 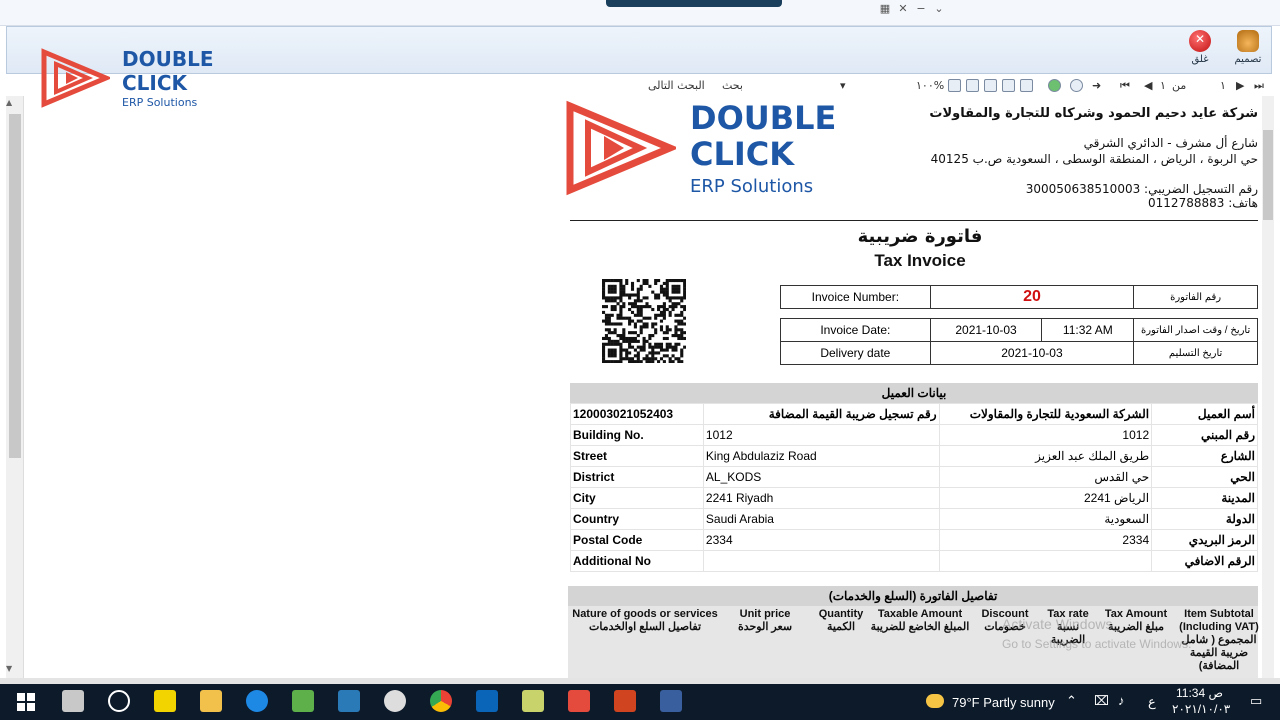 What do you see at coordinates (1248, 59) in the screenshot?
I see `design-label: تصميم` at bounding box center [1248, 59].